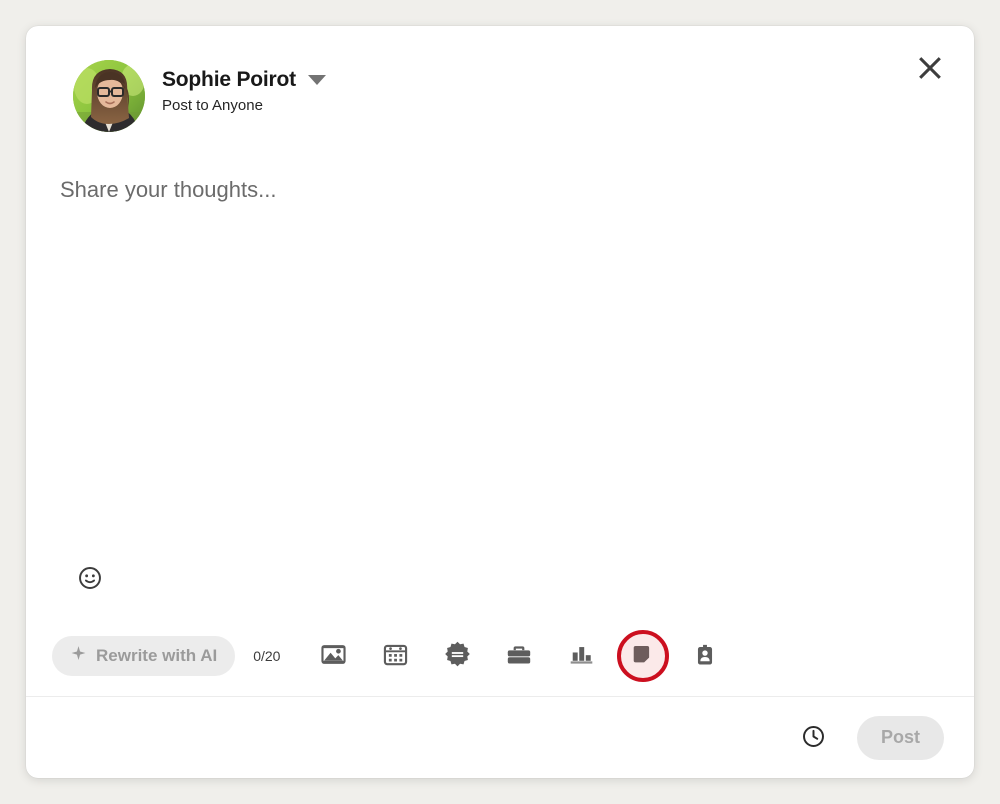 Image resolution: width=1000 pixels, height=804 pixels. I want to click on calendar-icon, so click(395, 656).